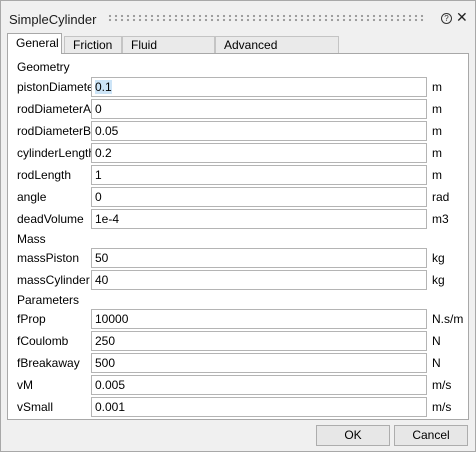 The height and width of the screenshot is (452, 476). Describe the element at coordinates (437, 153) in the screenshot. I see `unit-cylinderLength: m` at that location.